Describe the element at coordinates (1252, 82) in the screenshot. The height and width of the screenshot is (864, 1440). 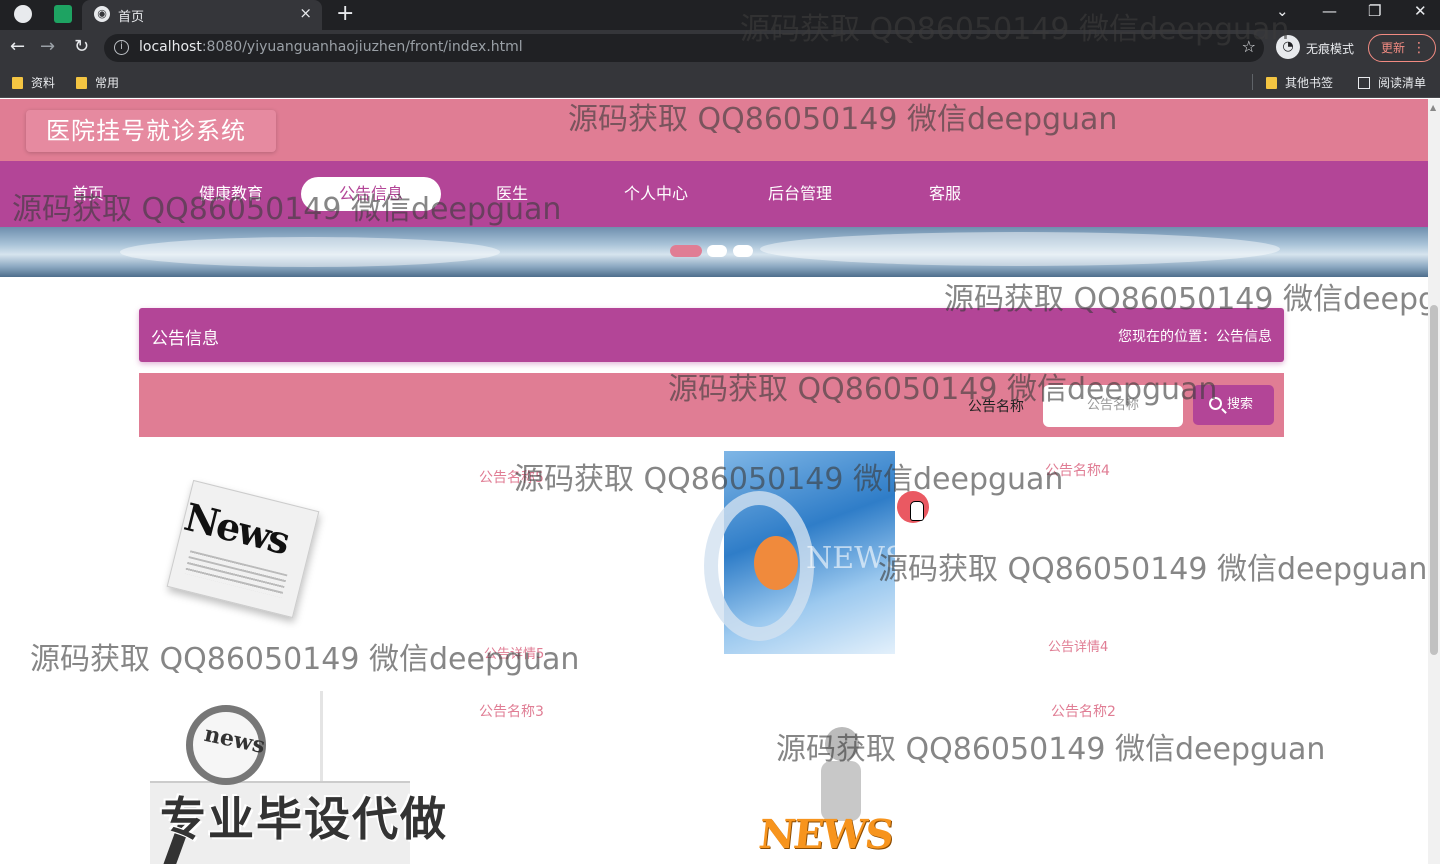
I see `bookmark-divider` at that location.